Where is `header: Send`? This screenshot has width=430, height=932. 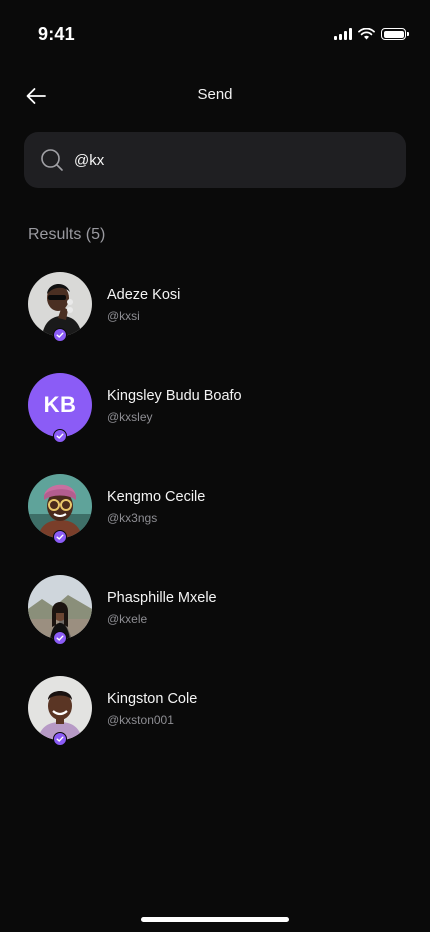 header: Send is located at coordinates (215, 96).